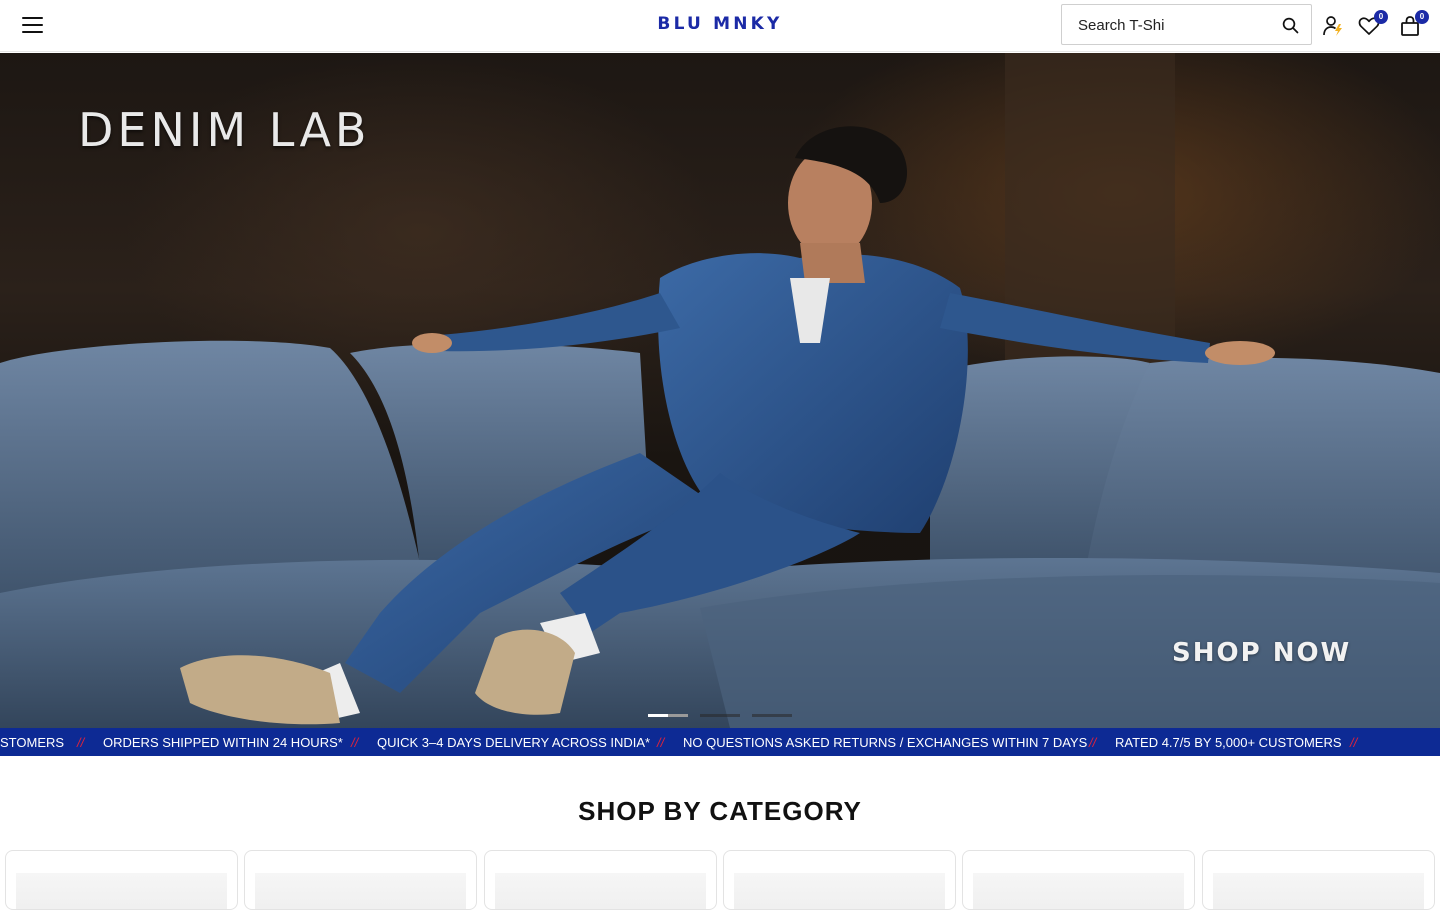  What do you see at coordinates (223, 742) in the screenshot?
I see `ticker-item: ORDERS SHIPPED WITHIN 24 HOURS*` at bounding box center [223, 742].